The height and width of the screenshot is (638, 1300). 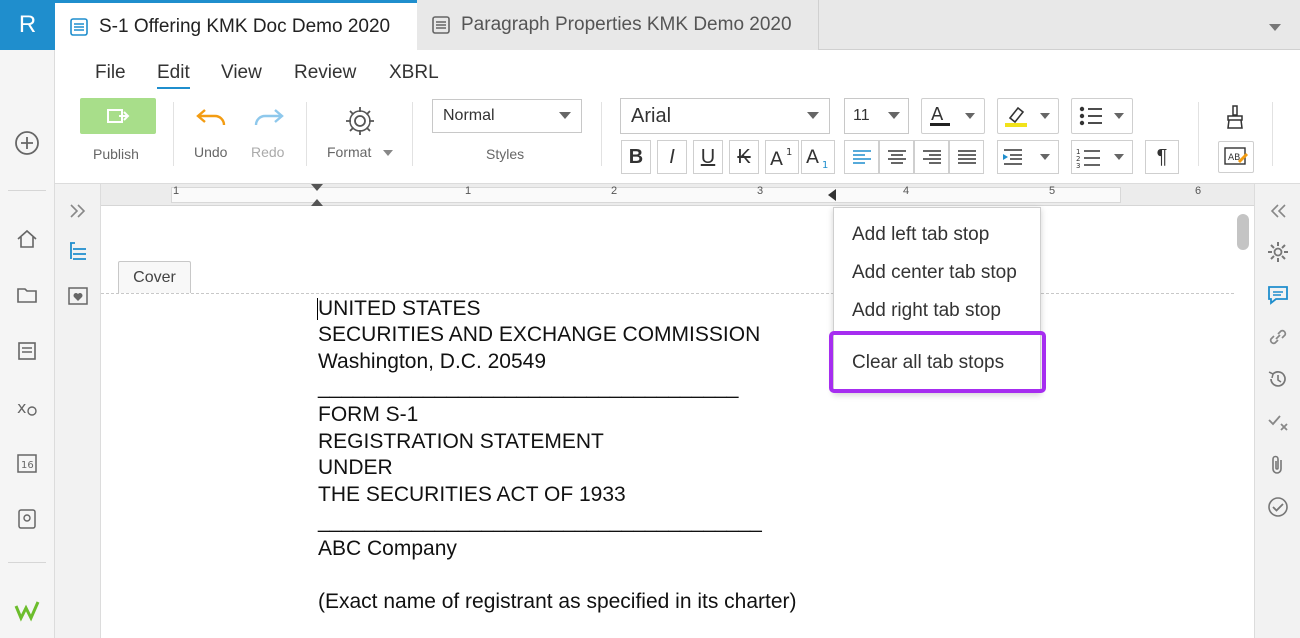 I want to click on align-left-button, so click(x=861, y=157).